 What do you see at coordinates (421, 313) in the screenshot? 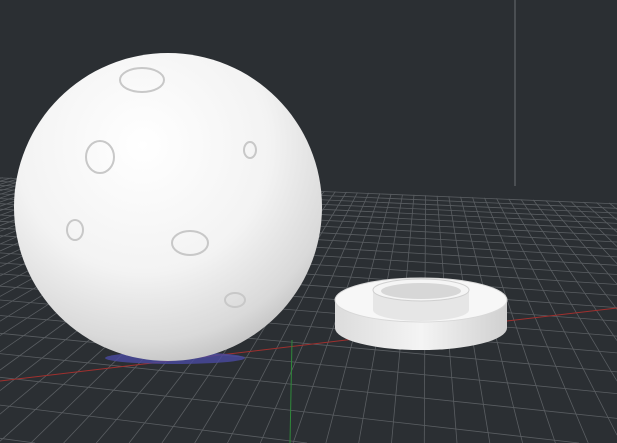
I see `ring-base-model` at bounding box center [421, 313].